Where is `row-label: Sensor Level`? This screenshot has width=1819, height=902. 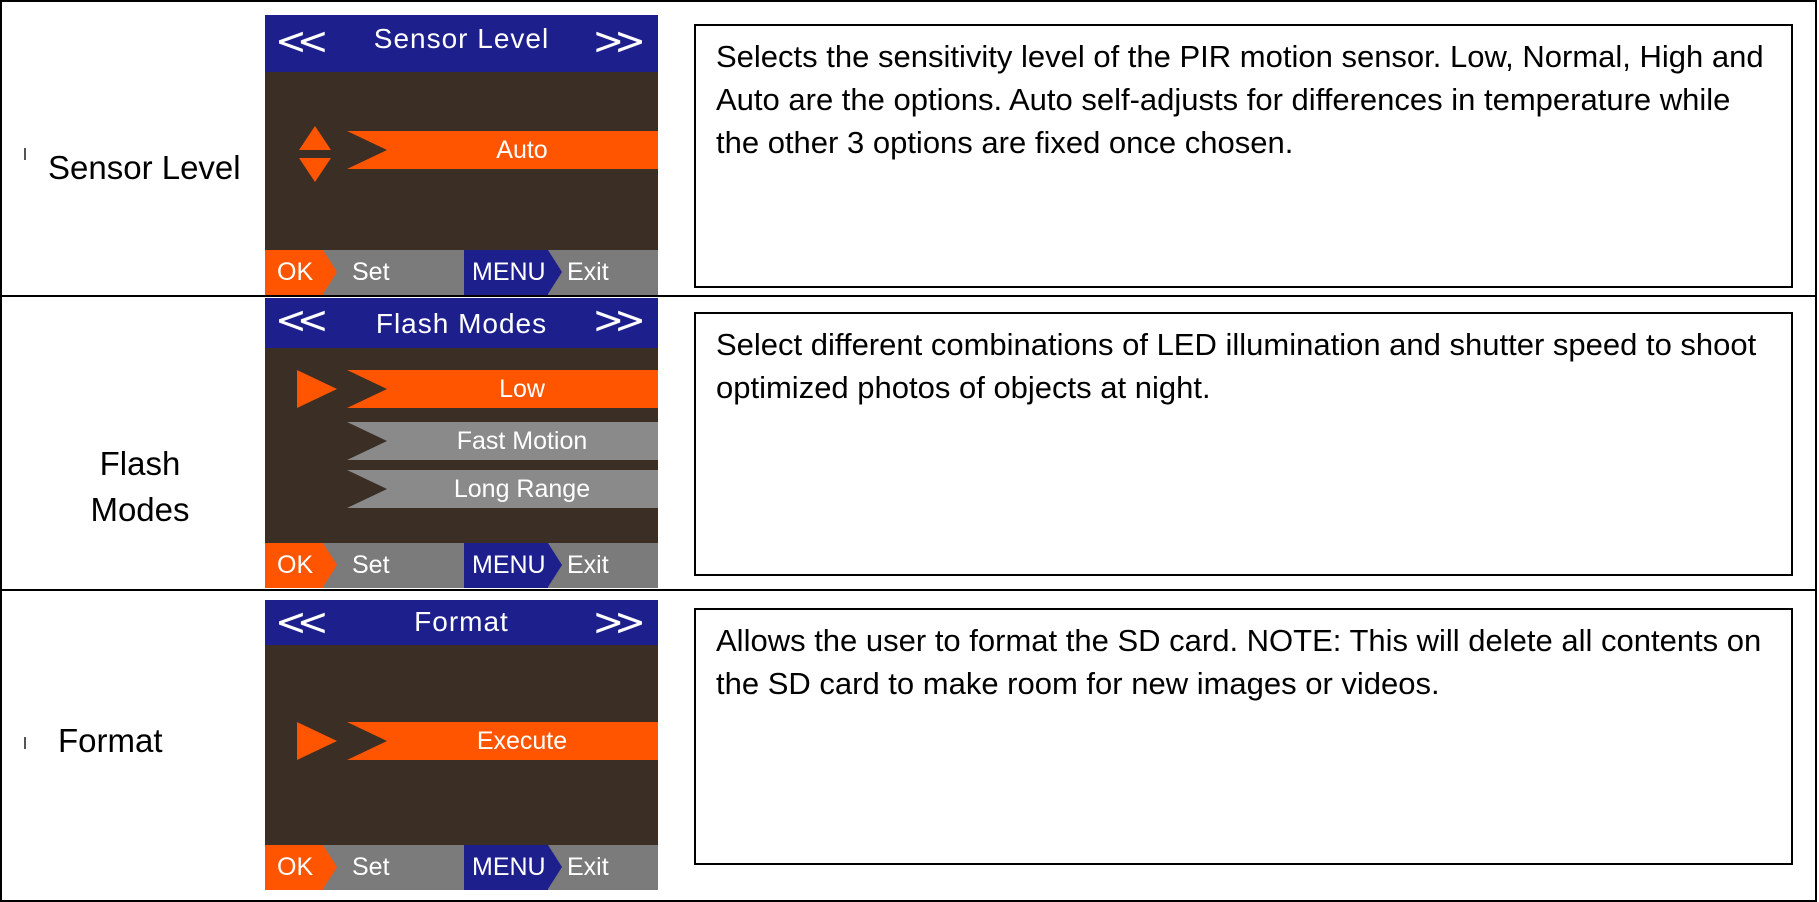 row-label: Sensor Level is located at coordinates (144, 167).